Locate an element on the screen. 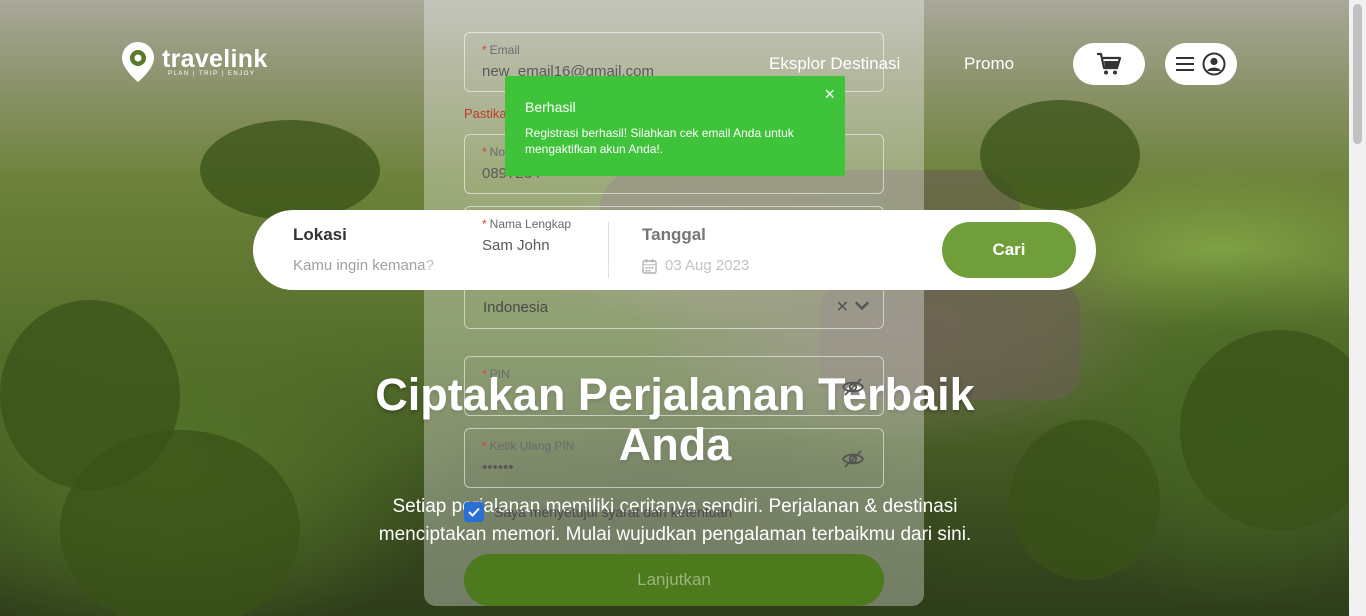 Image resolution: width=1366 pixels, height=616 pixels. map-pin-logo-icon is located at coordinates (138, 62).